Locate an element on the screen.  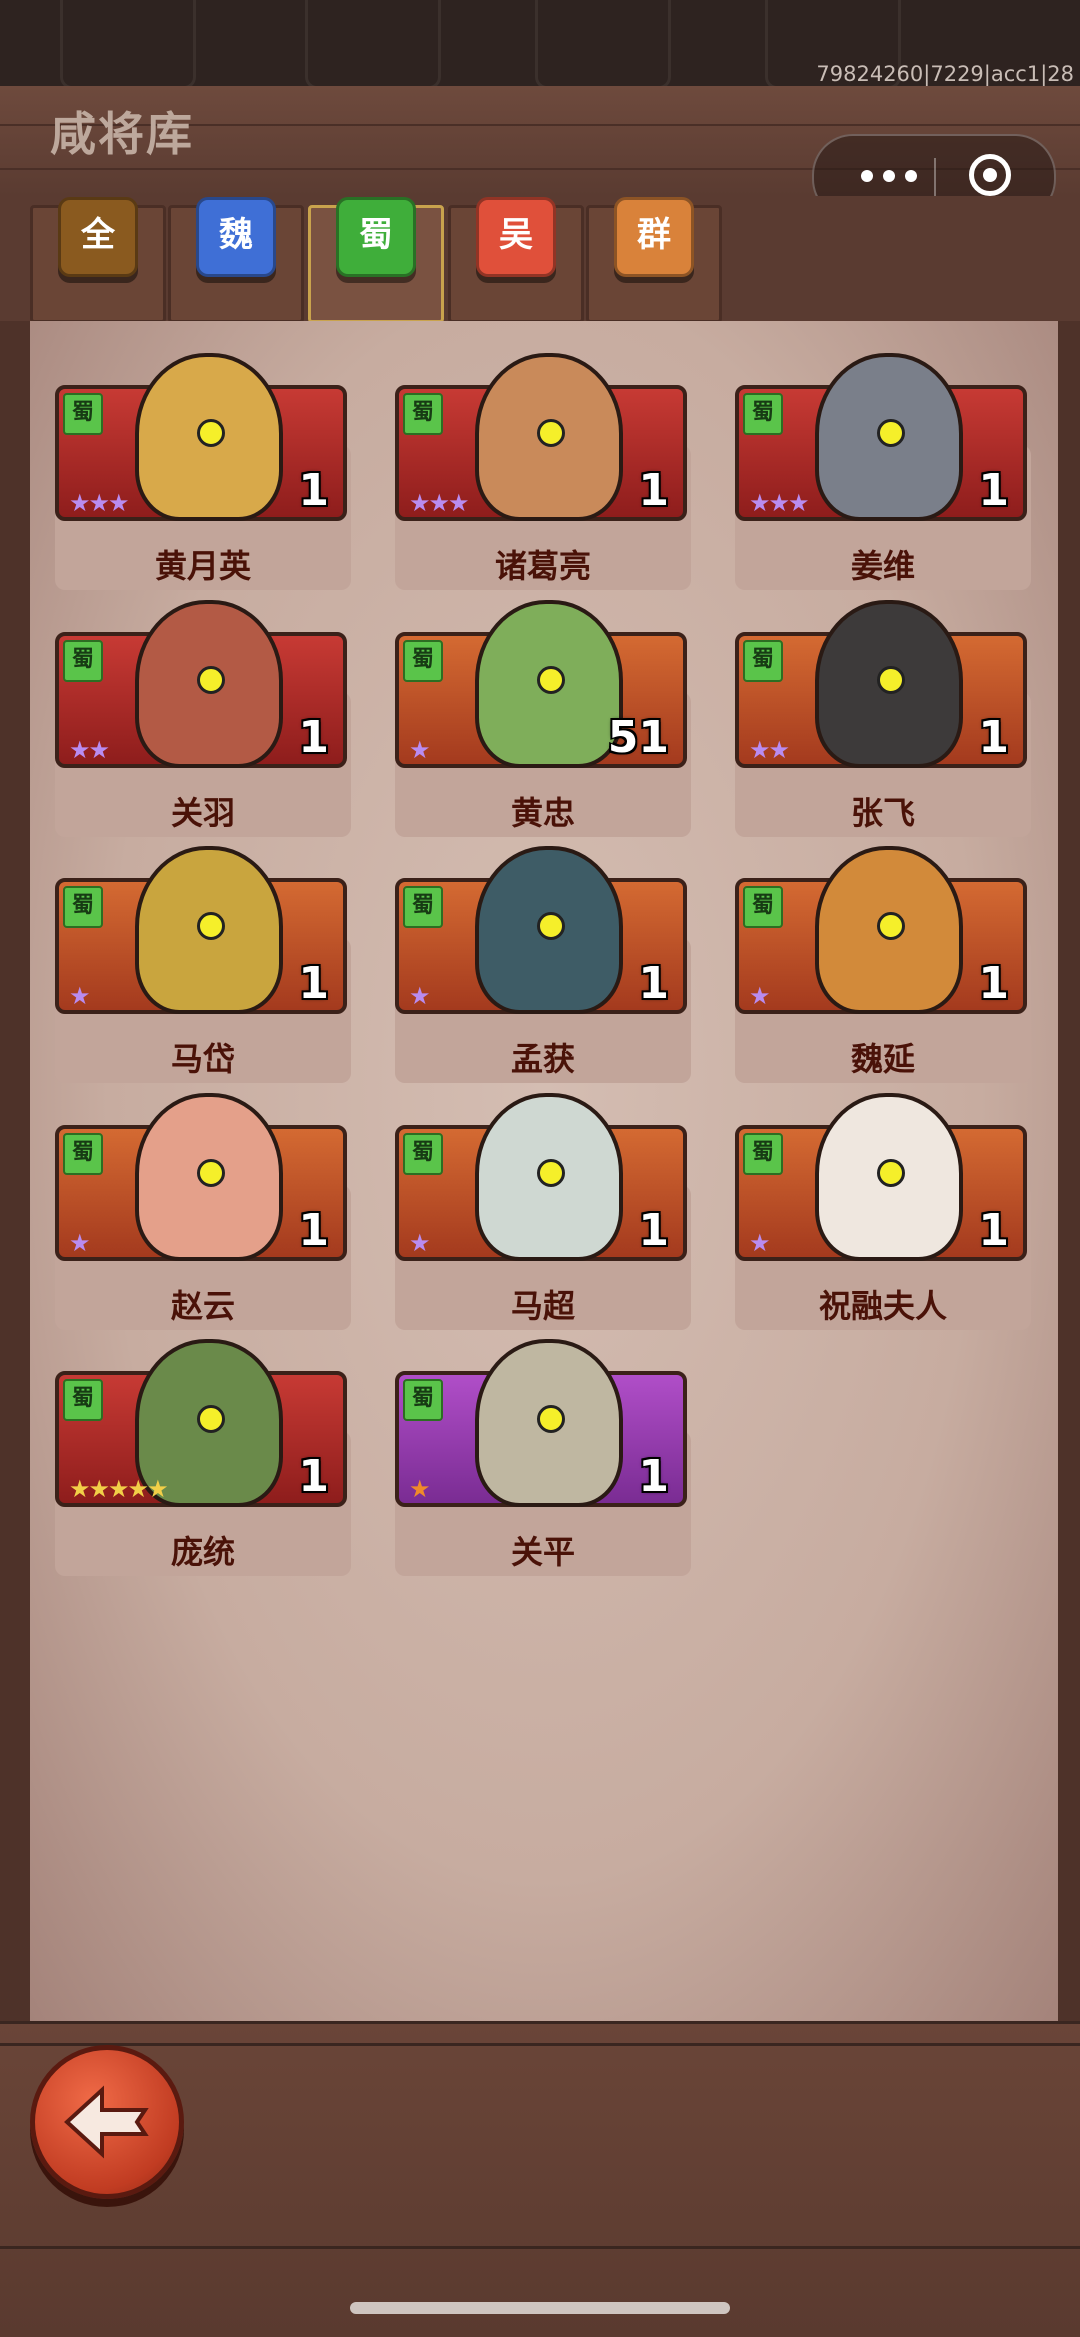
hero-name: 庞统 is located at coordinates (202, 1552).